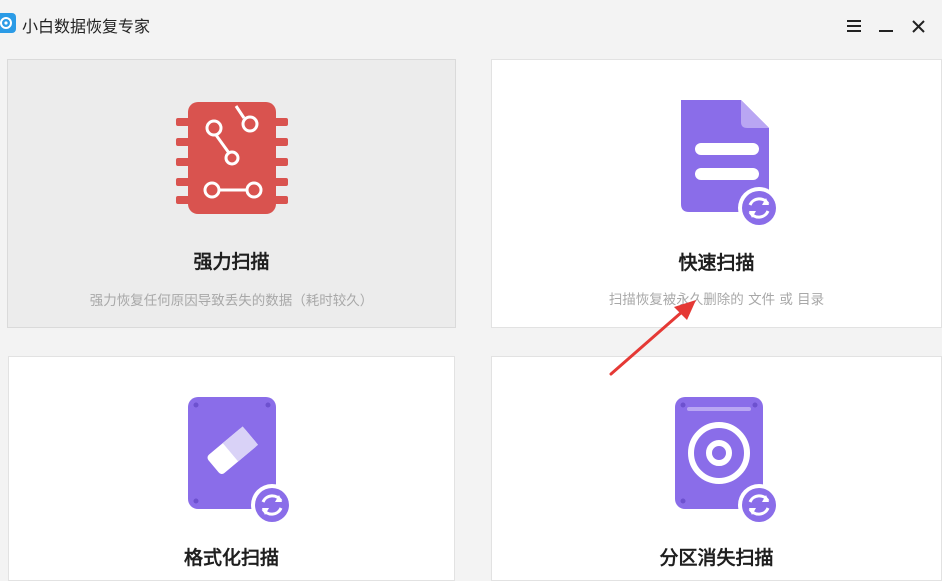  I want to click on partition-scan-title: 分区消失扫描, so click(716, 558).